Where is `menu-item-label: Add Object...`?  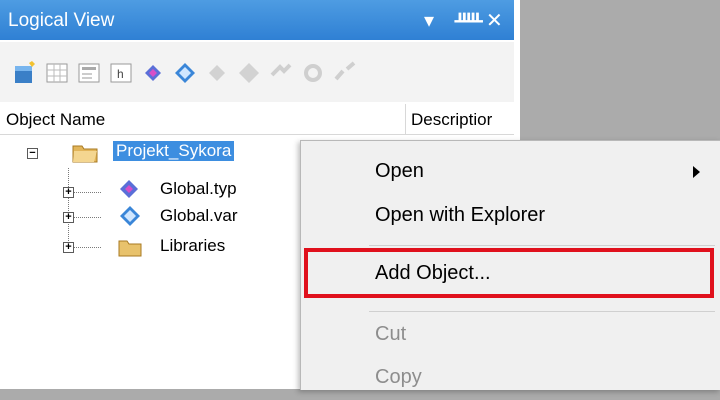 menu-item-label: Add Object... is located at coordinates (433, 273).